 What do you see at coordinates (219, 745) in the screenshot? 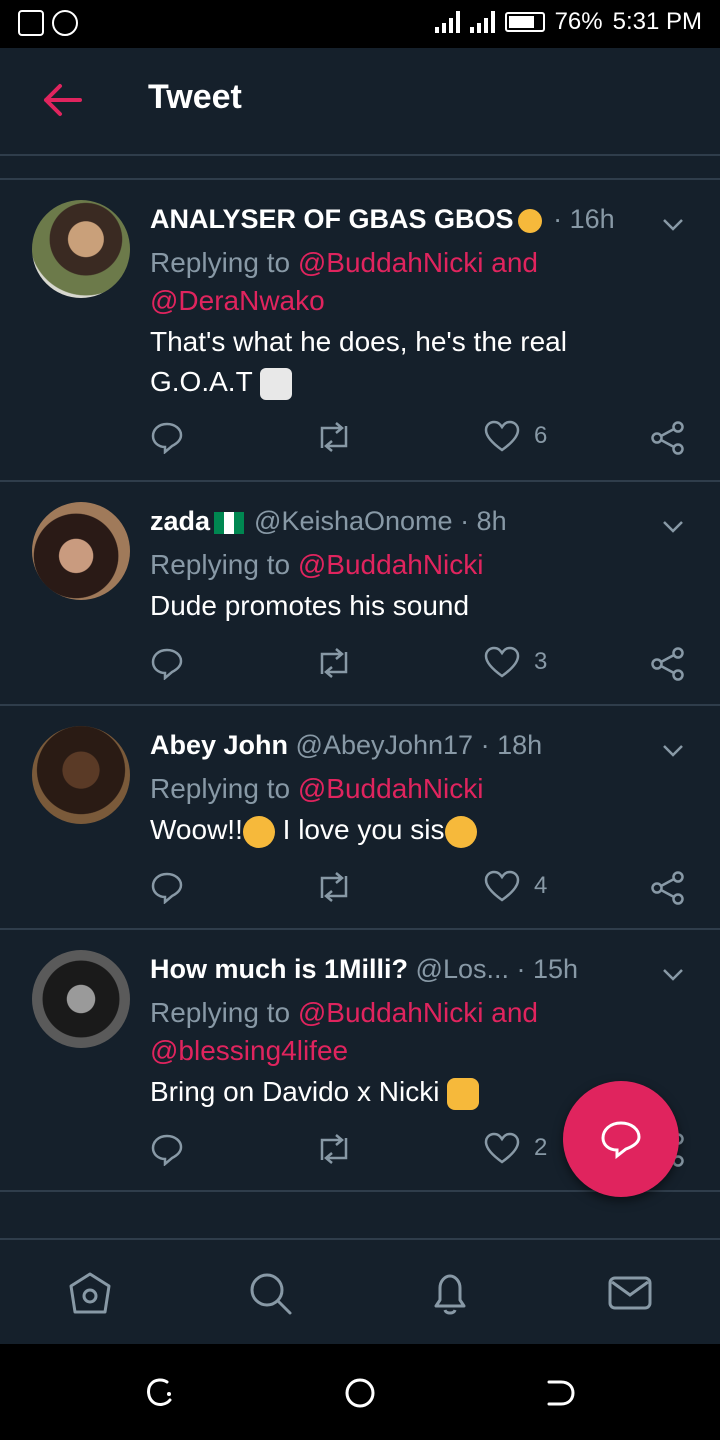
I see `tweet-author-name: Abey John` at bounding box center [219, 745].